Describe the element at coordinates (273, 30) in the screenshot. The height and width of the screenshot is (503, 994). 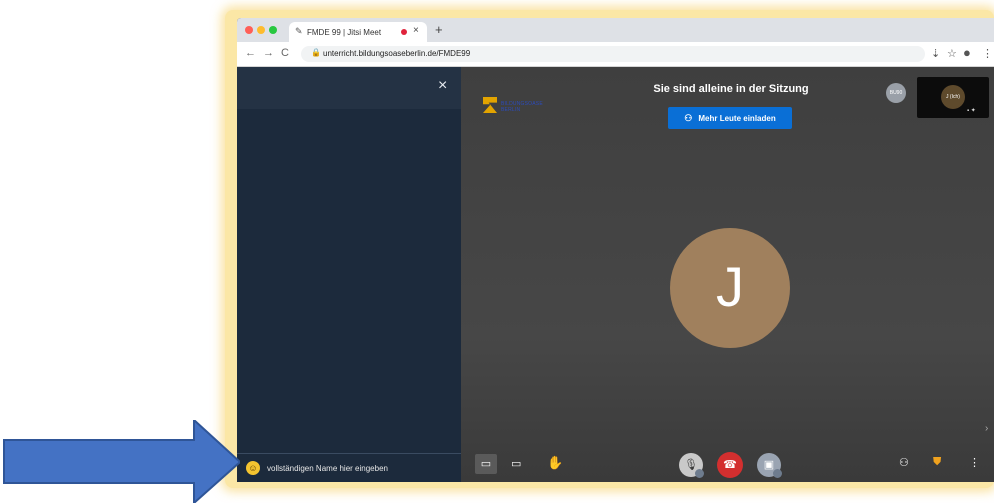
I see `maximize-window-dot` at that location.